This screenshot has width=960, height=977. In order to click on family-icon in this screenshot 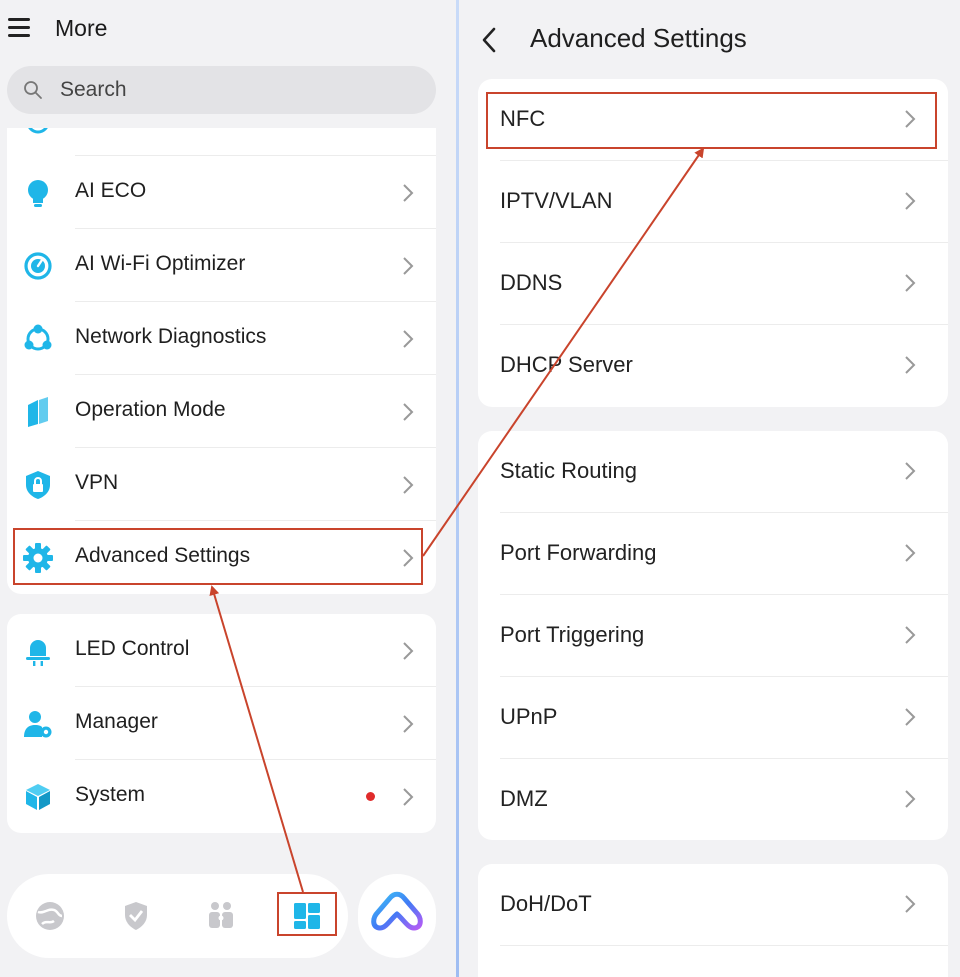, I will do `click(221, 915)`.